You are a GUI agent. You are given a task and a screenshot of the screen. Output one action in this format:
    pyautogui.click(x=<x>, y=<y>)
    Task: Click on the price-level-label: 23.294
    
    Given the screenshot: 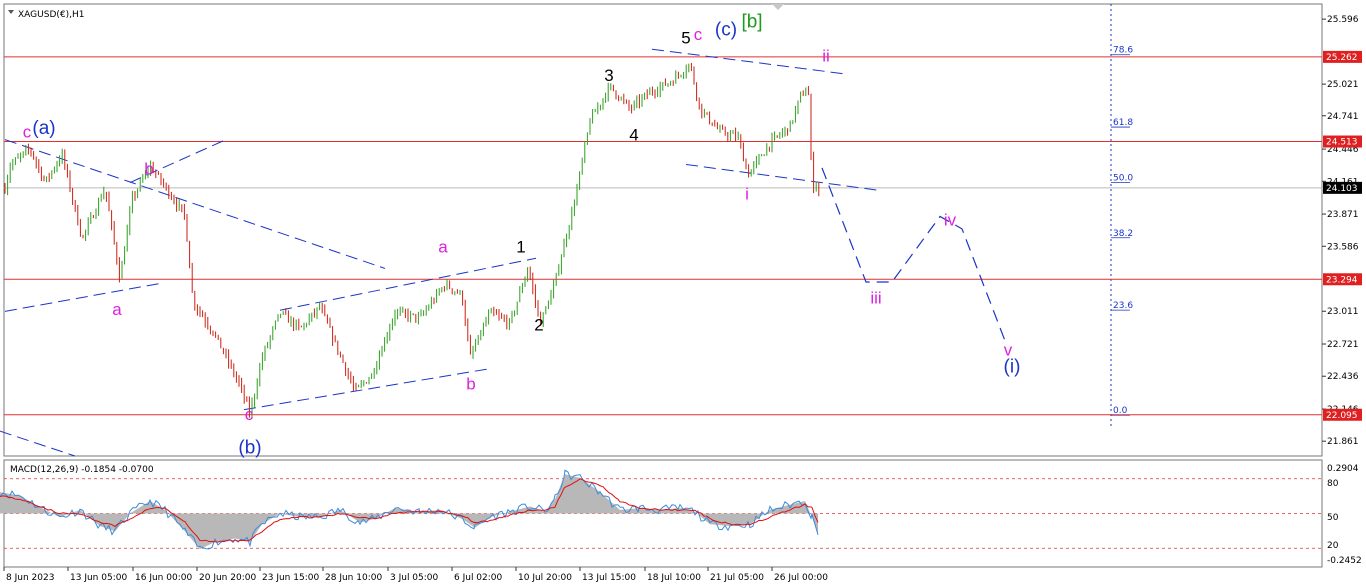 What is the action you would take?
    pyautogui.click(x=1342, y=280)
    